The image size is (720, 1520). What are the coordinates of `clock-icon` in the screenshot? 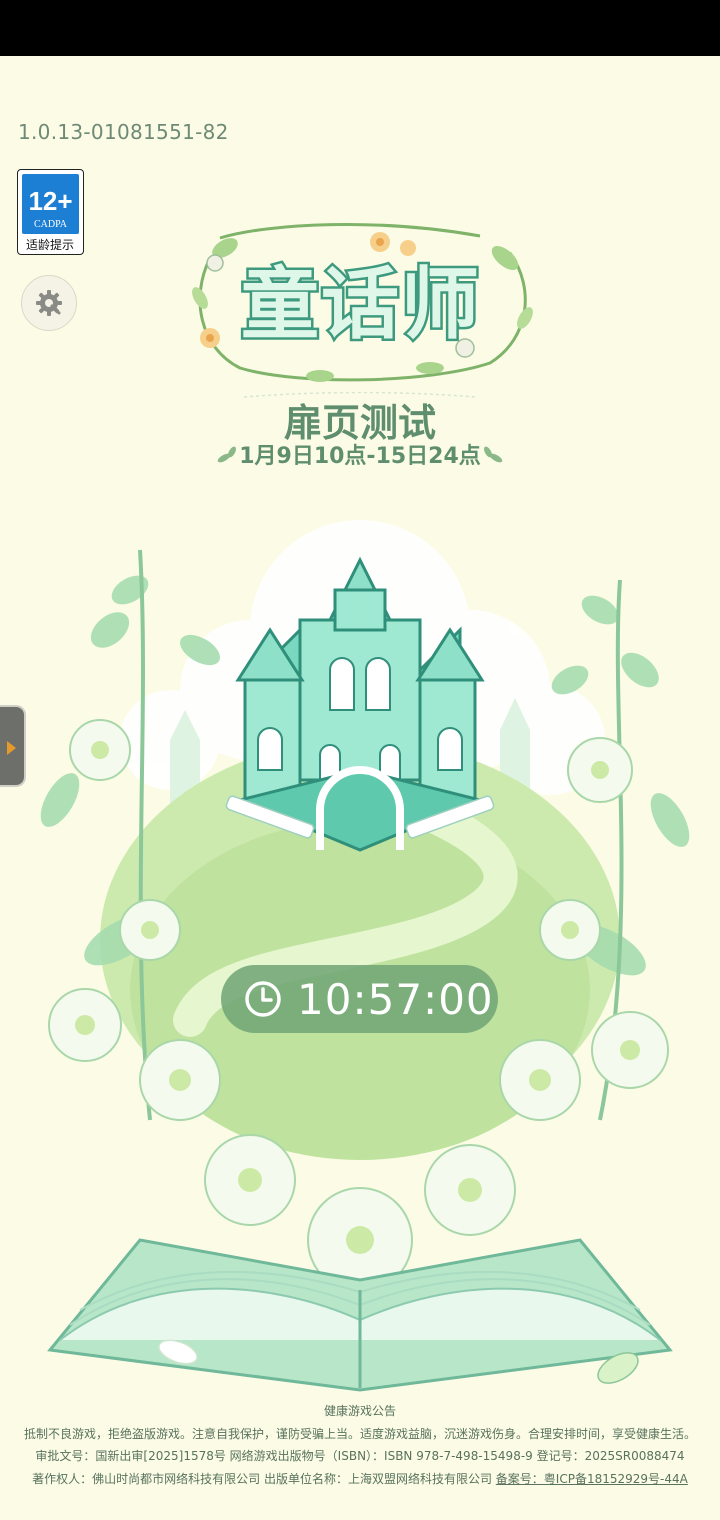 It's located at (263, 999).